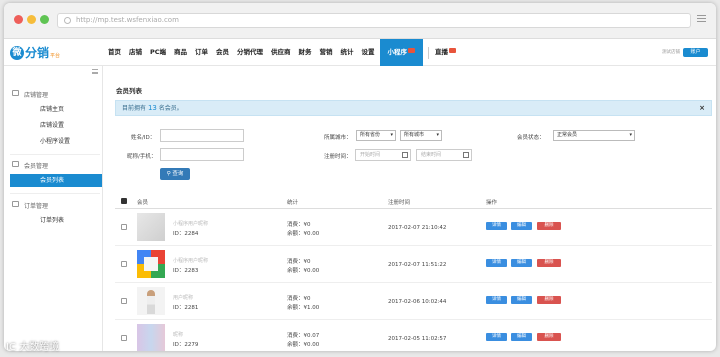 The width and height of the screenshot is (720, 357). Describe the element at coordinates (175, 174) in the screenshot. I see `query-button: ⚲ 查询` at that location.